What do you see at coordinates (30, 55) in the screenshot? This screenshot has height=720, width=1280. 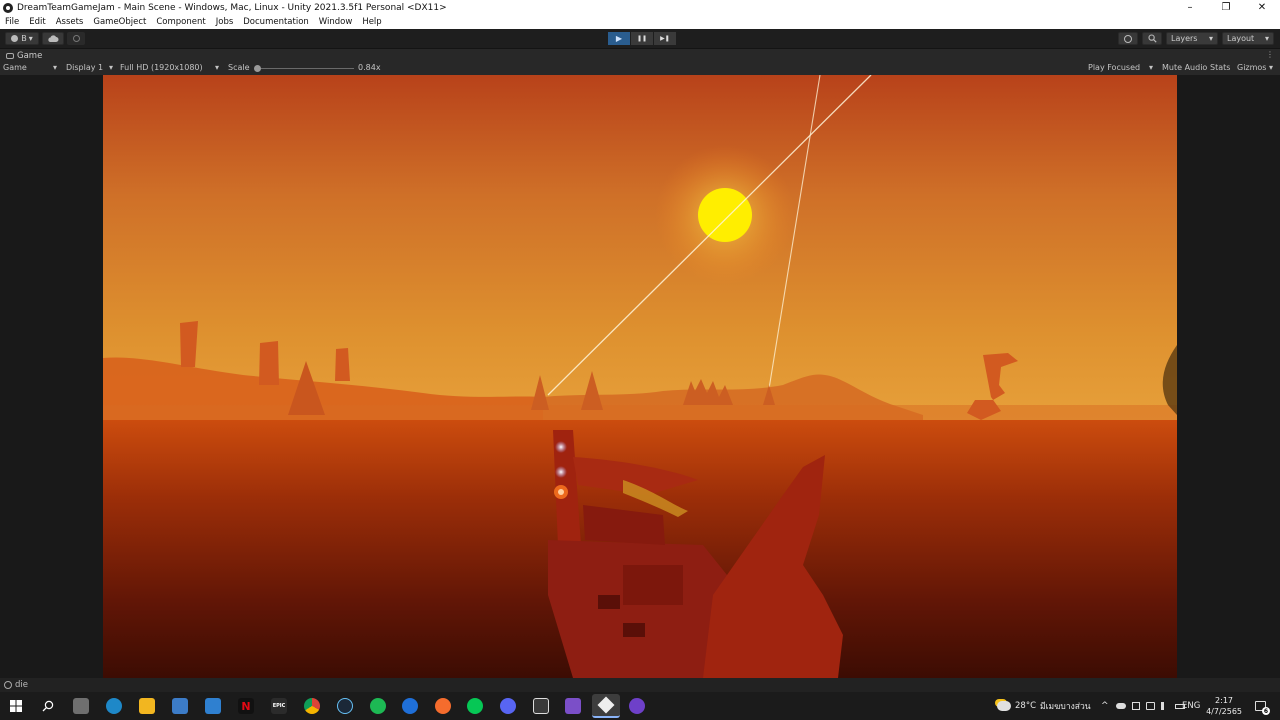 I see `tab-game-label: Game` at bounding box center [30, 55].